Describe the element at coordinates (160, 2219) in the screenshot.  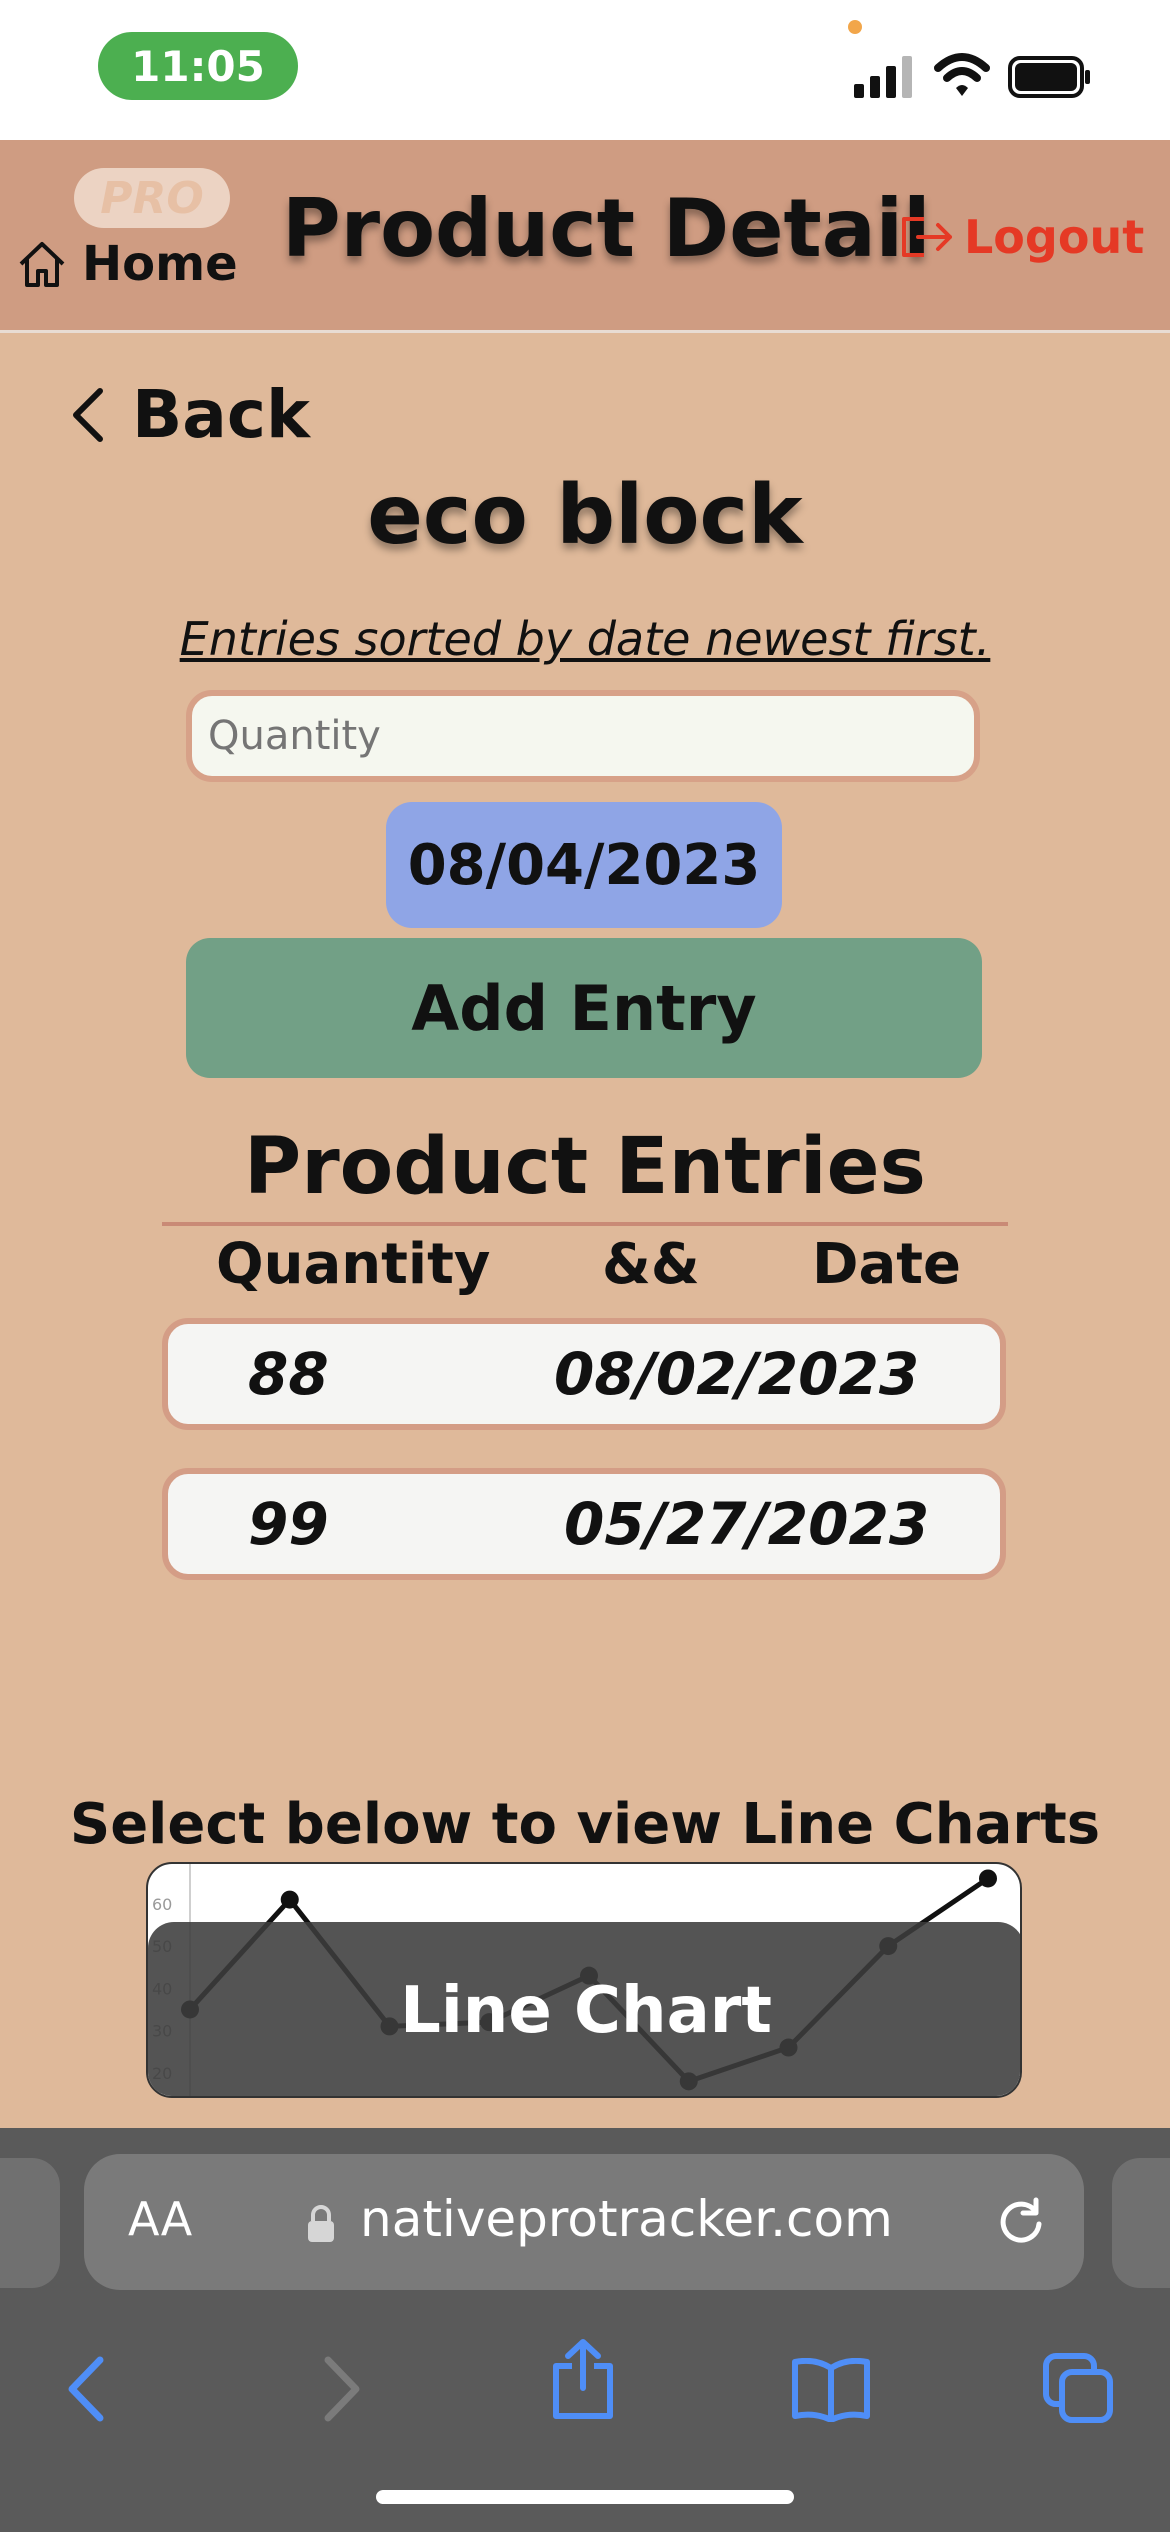
I see `text-size-button: AA` at that location.